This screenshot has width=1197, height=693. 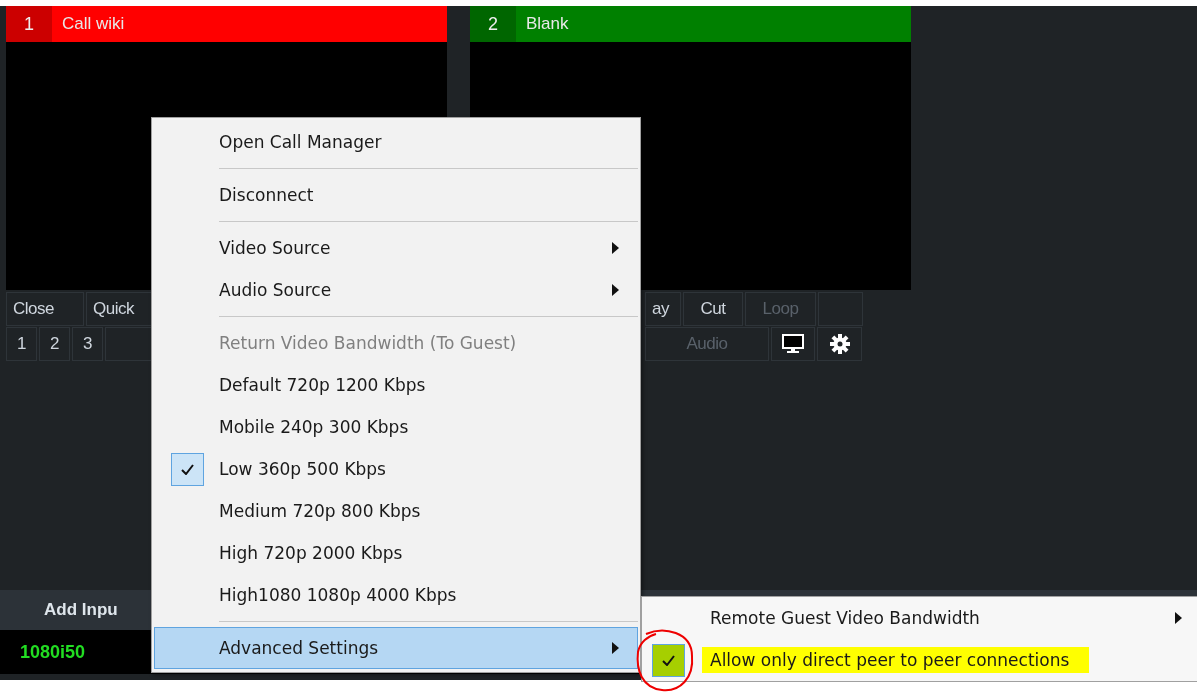 What do you see at coordinates (396, 427) in the screenshot?
I see `menu-item: Mobile 240p 300 Kbps` at bounding box center [396, 427].